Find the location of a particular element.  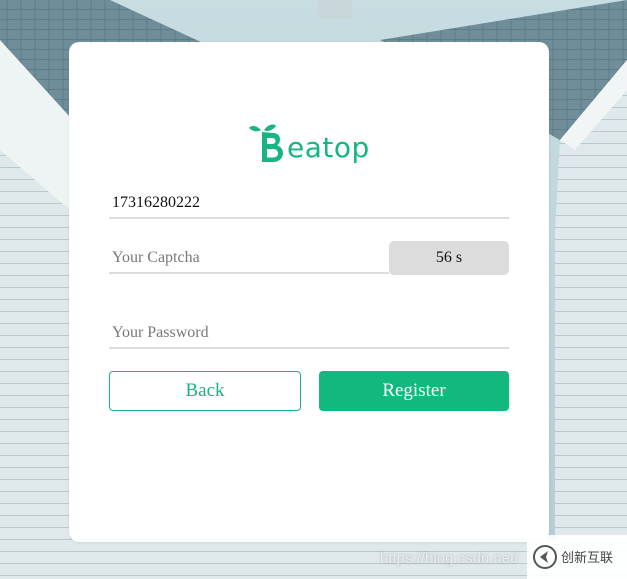

countdown-label: 56 s is located at coordinates (449, 257).